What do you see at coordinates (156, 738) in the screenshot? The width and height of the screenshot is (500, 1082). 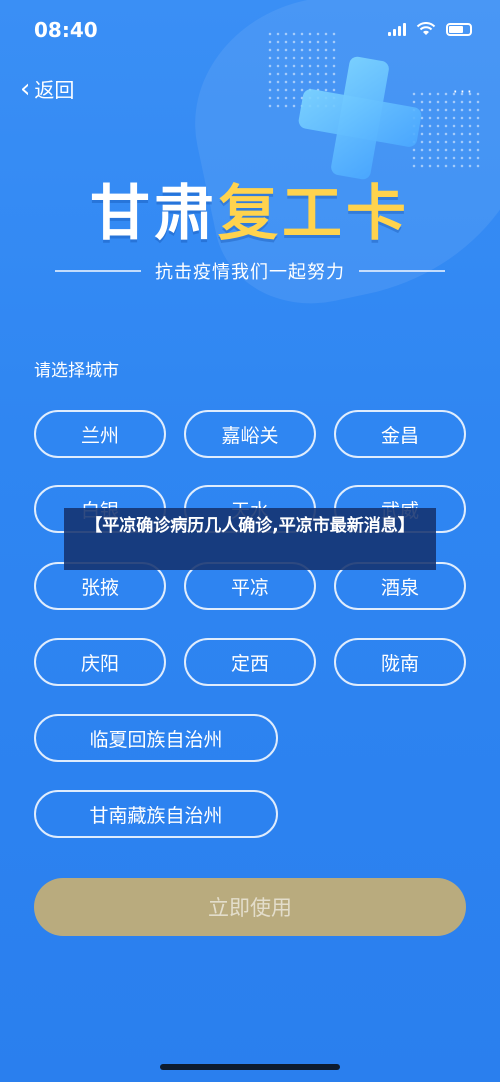 I see `city-button-linxia: 临夏回族自治州` at bounding box center [156, 738].